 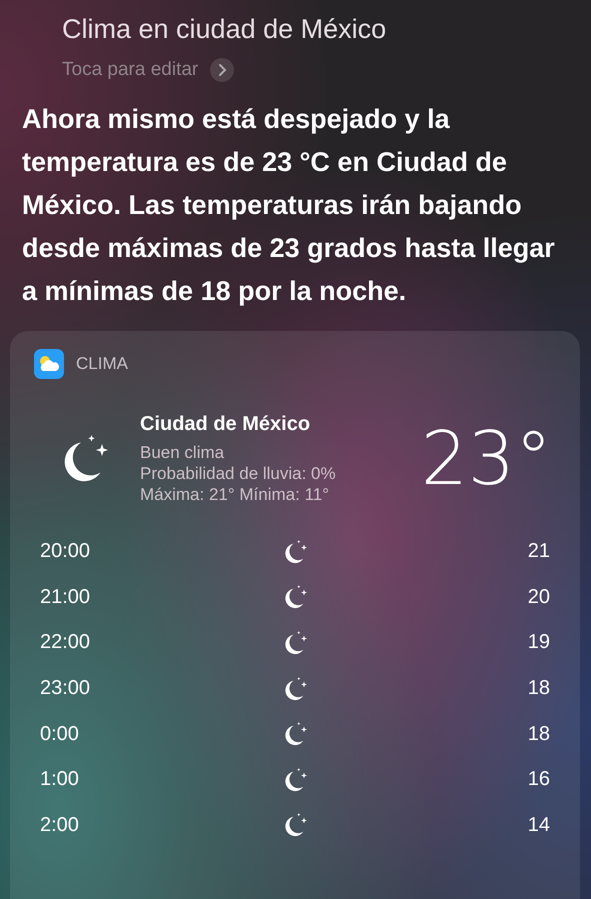 What do you see at coordinates (66, 688) in the screenshot?
I see `hour-time: 23:00` at bounding box center [66, 688].